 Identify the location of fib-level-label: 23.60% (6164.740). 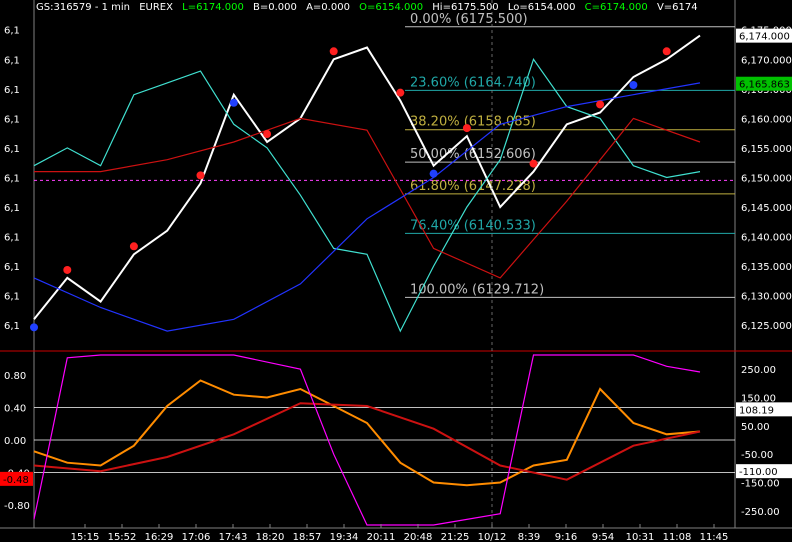
(473, 82).